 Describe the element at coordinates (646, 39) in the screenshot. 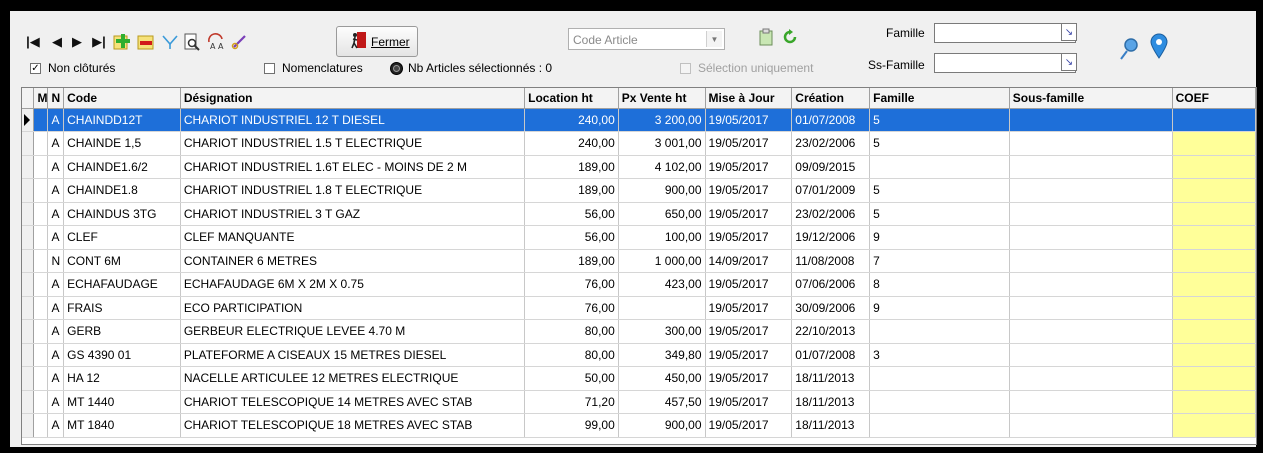

I see `code-article-combobox: Code Article ▼` at that location.